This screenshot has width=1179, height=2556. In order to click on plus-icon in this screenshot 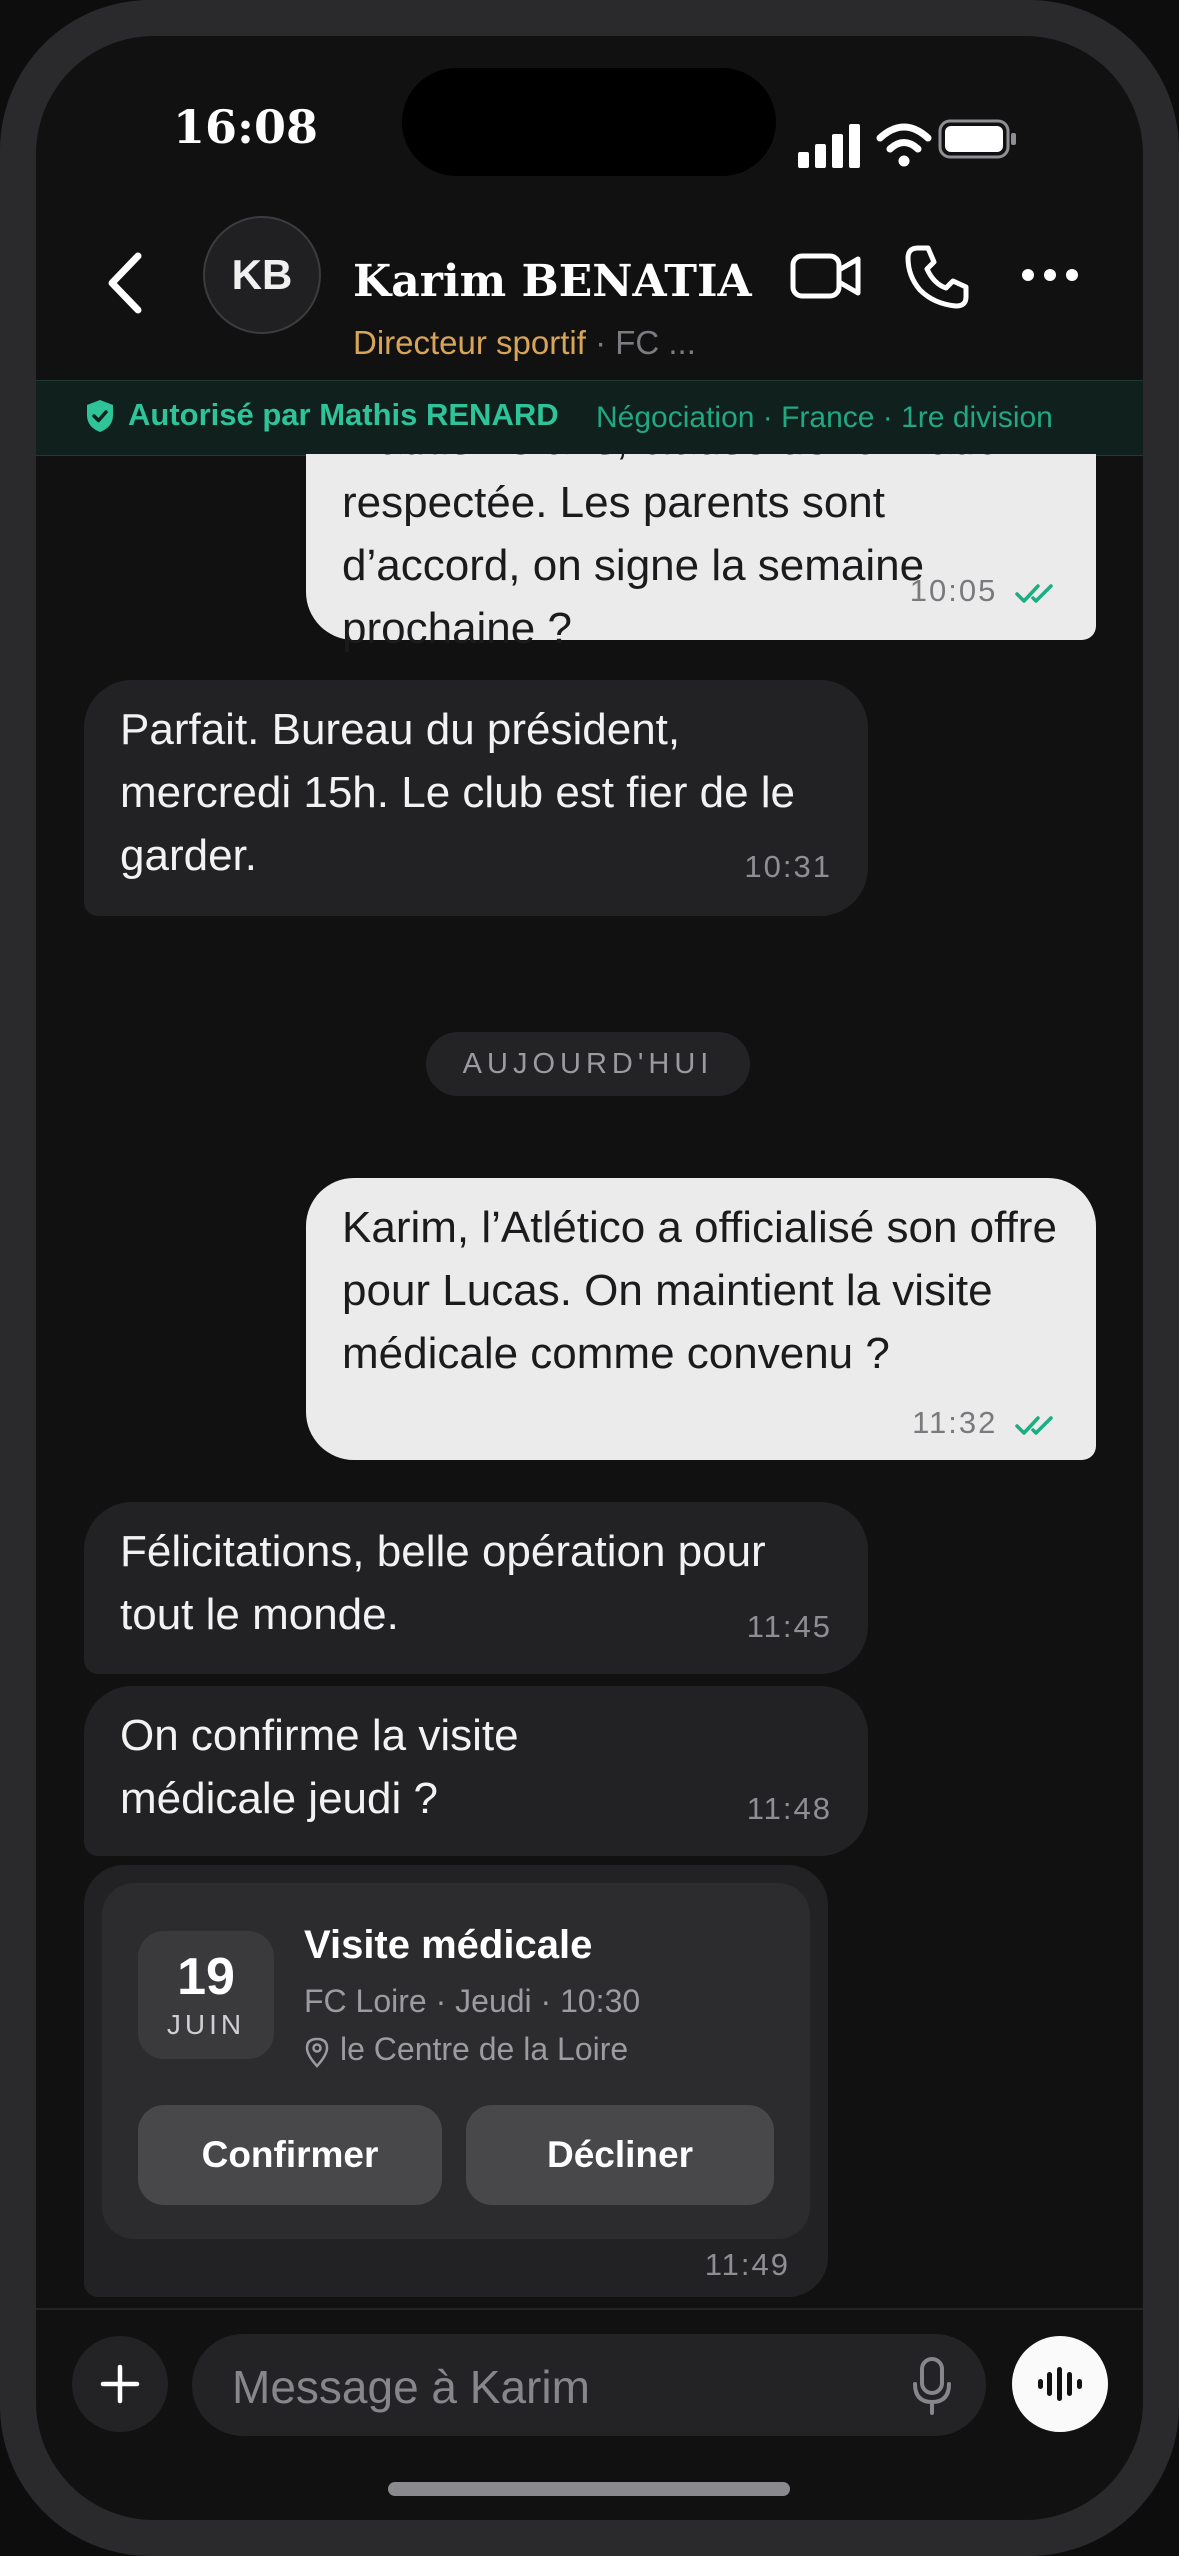, I will do `click(120, 2384)`.